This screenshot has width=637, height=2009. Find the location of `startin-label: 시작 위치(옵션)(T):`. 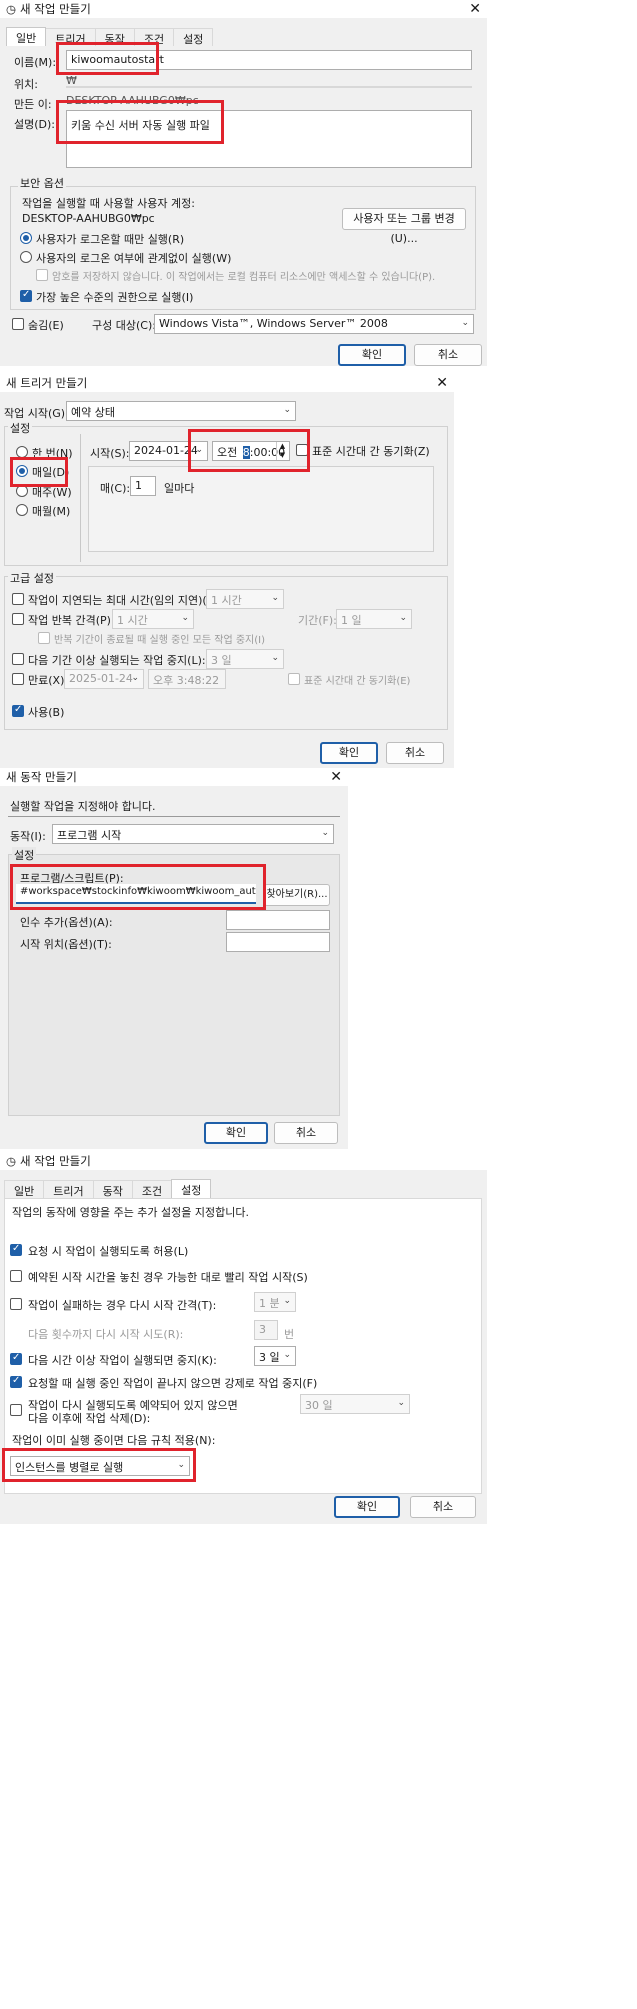

startin-label: 시작 위치(옵션)(T): is located at coordinates (66, 944).